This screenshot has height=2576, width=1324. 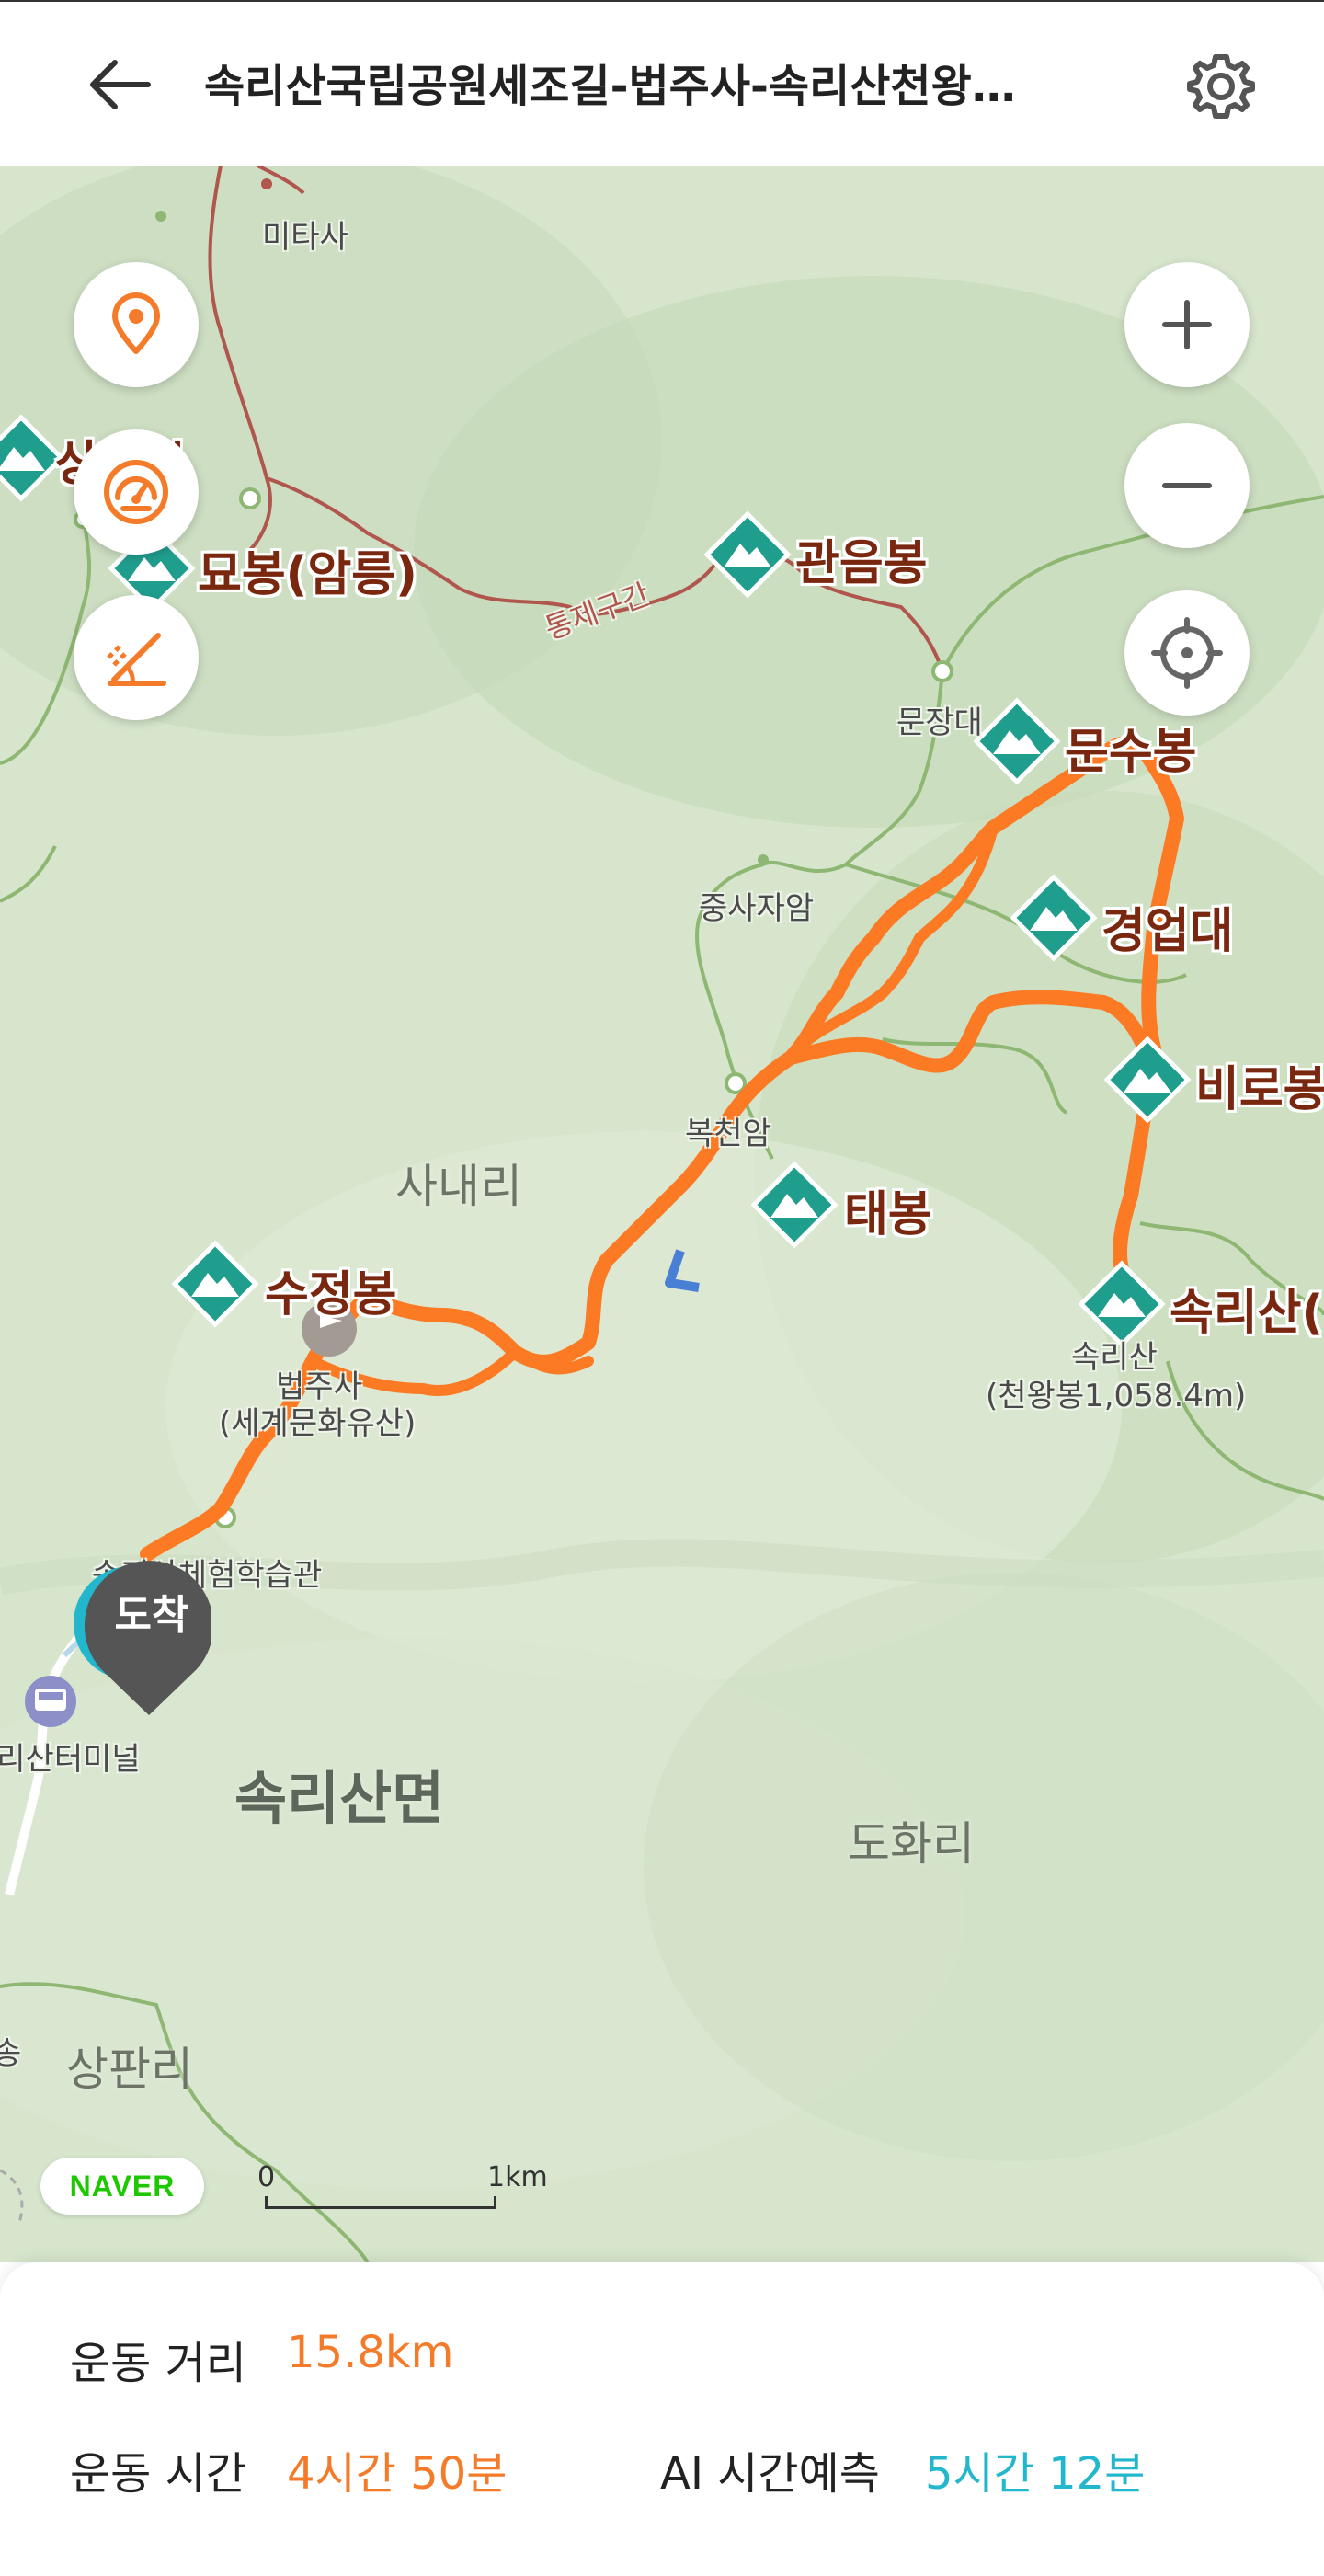 I want to click on back-arrow-icon, so click(x=120, y=84).